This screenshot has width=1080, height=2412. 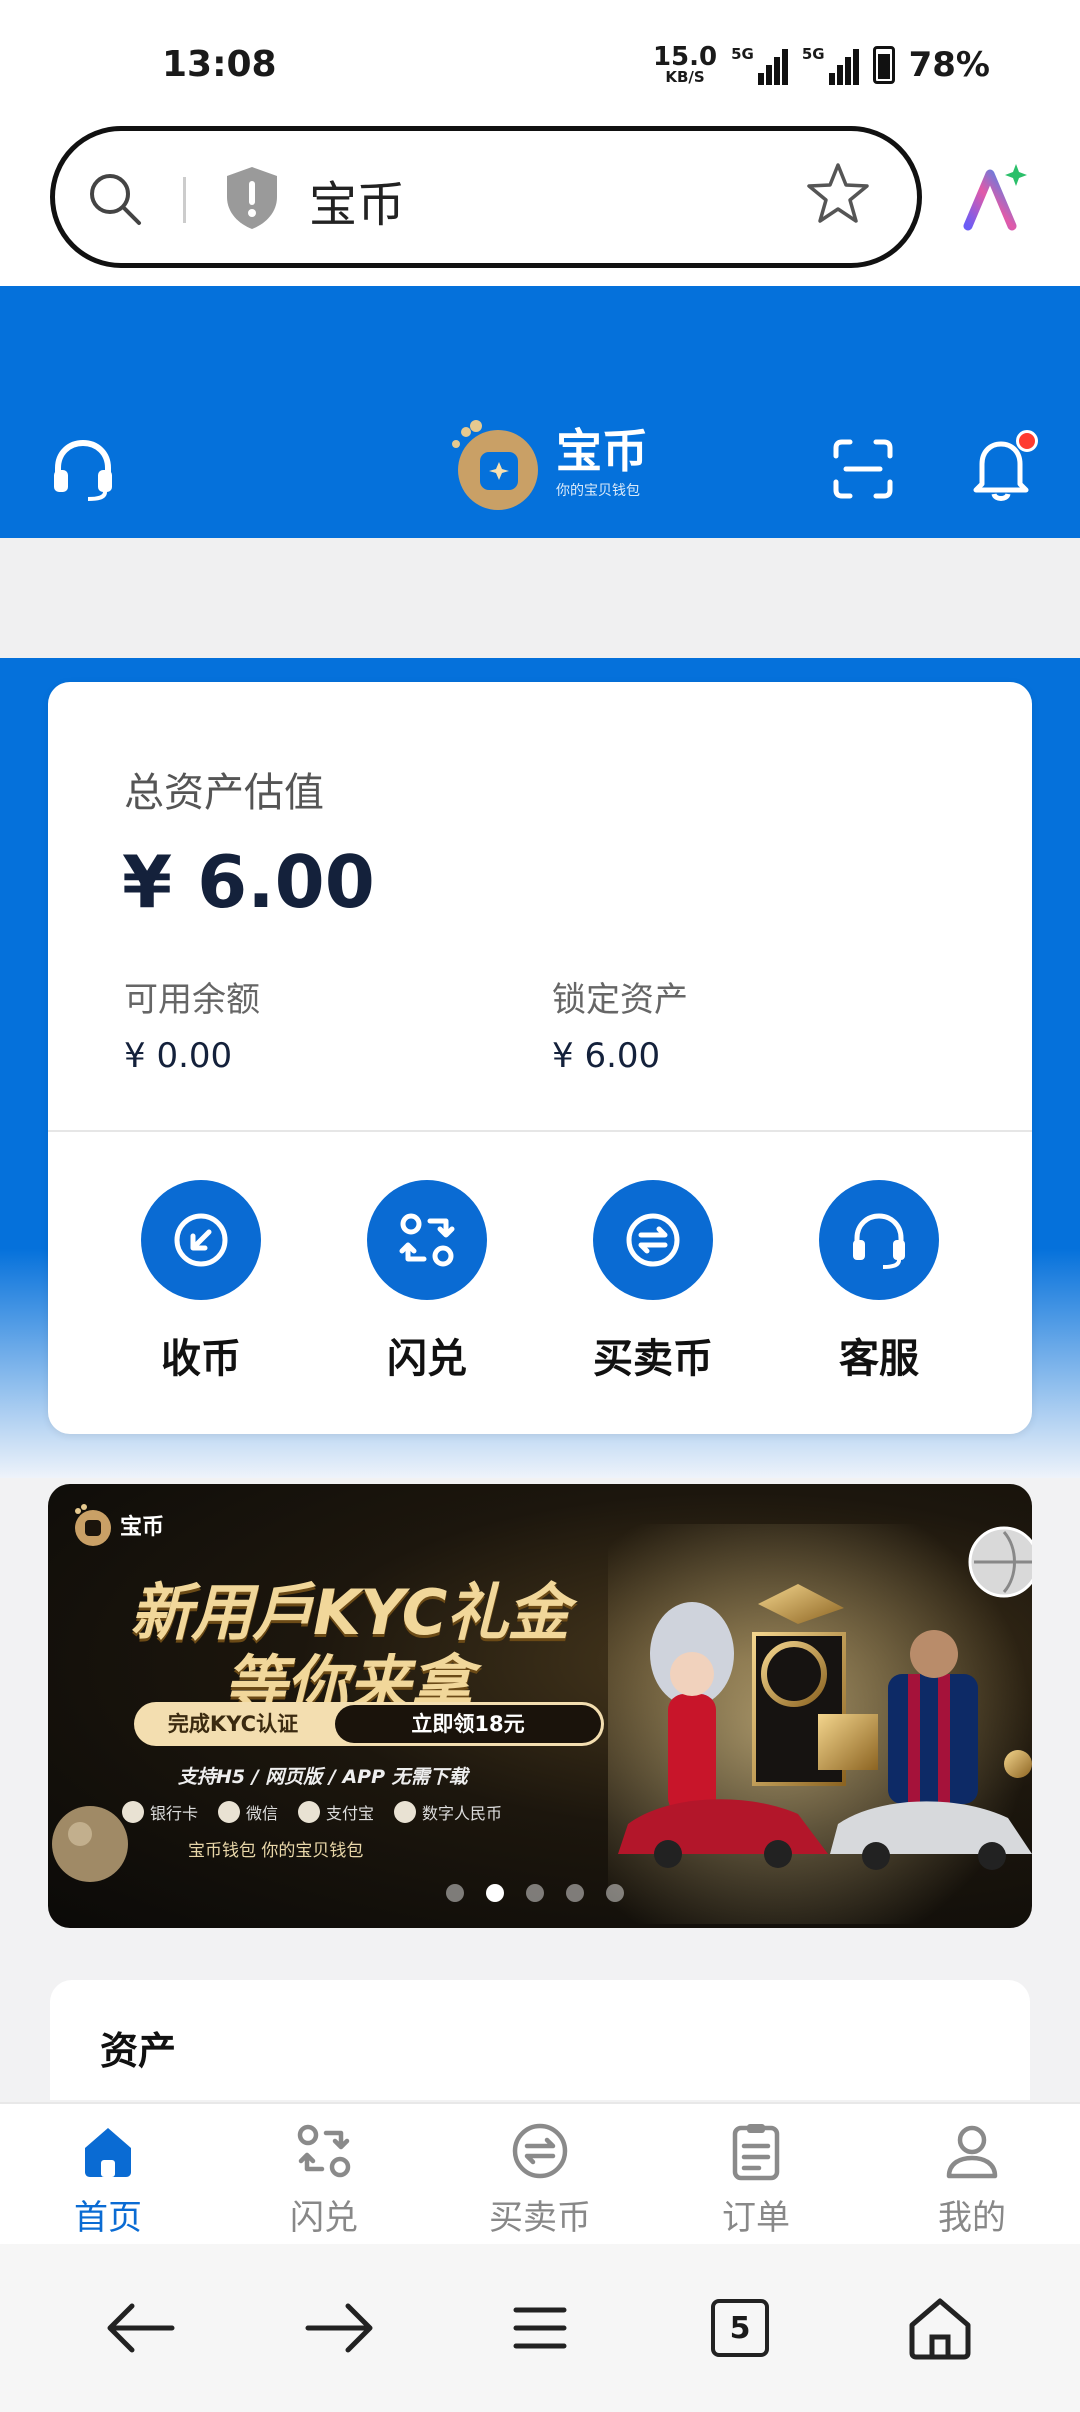 I want to click on banner-payment-methods: 银行卡 微信 支付宝 数字人民币, so click(x=312, y=1812).